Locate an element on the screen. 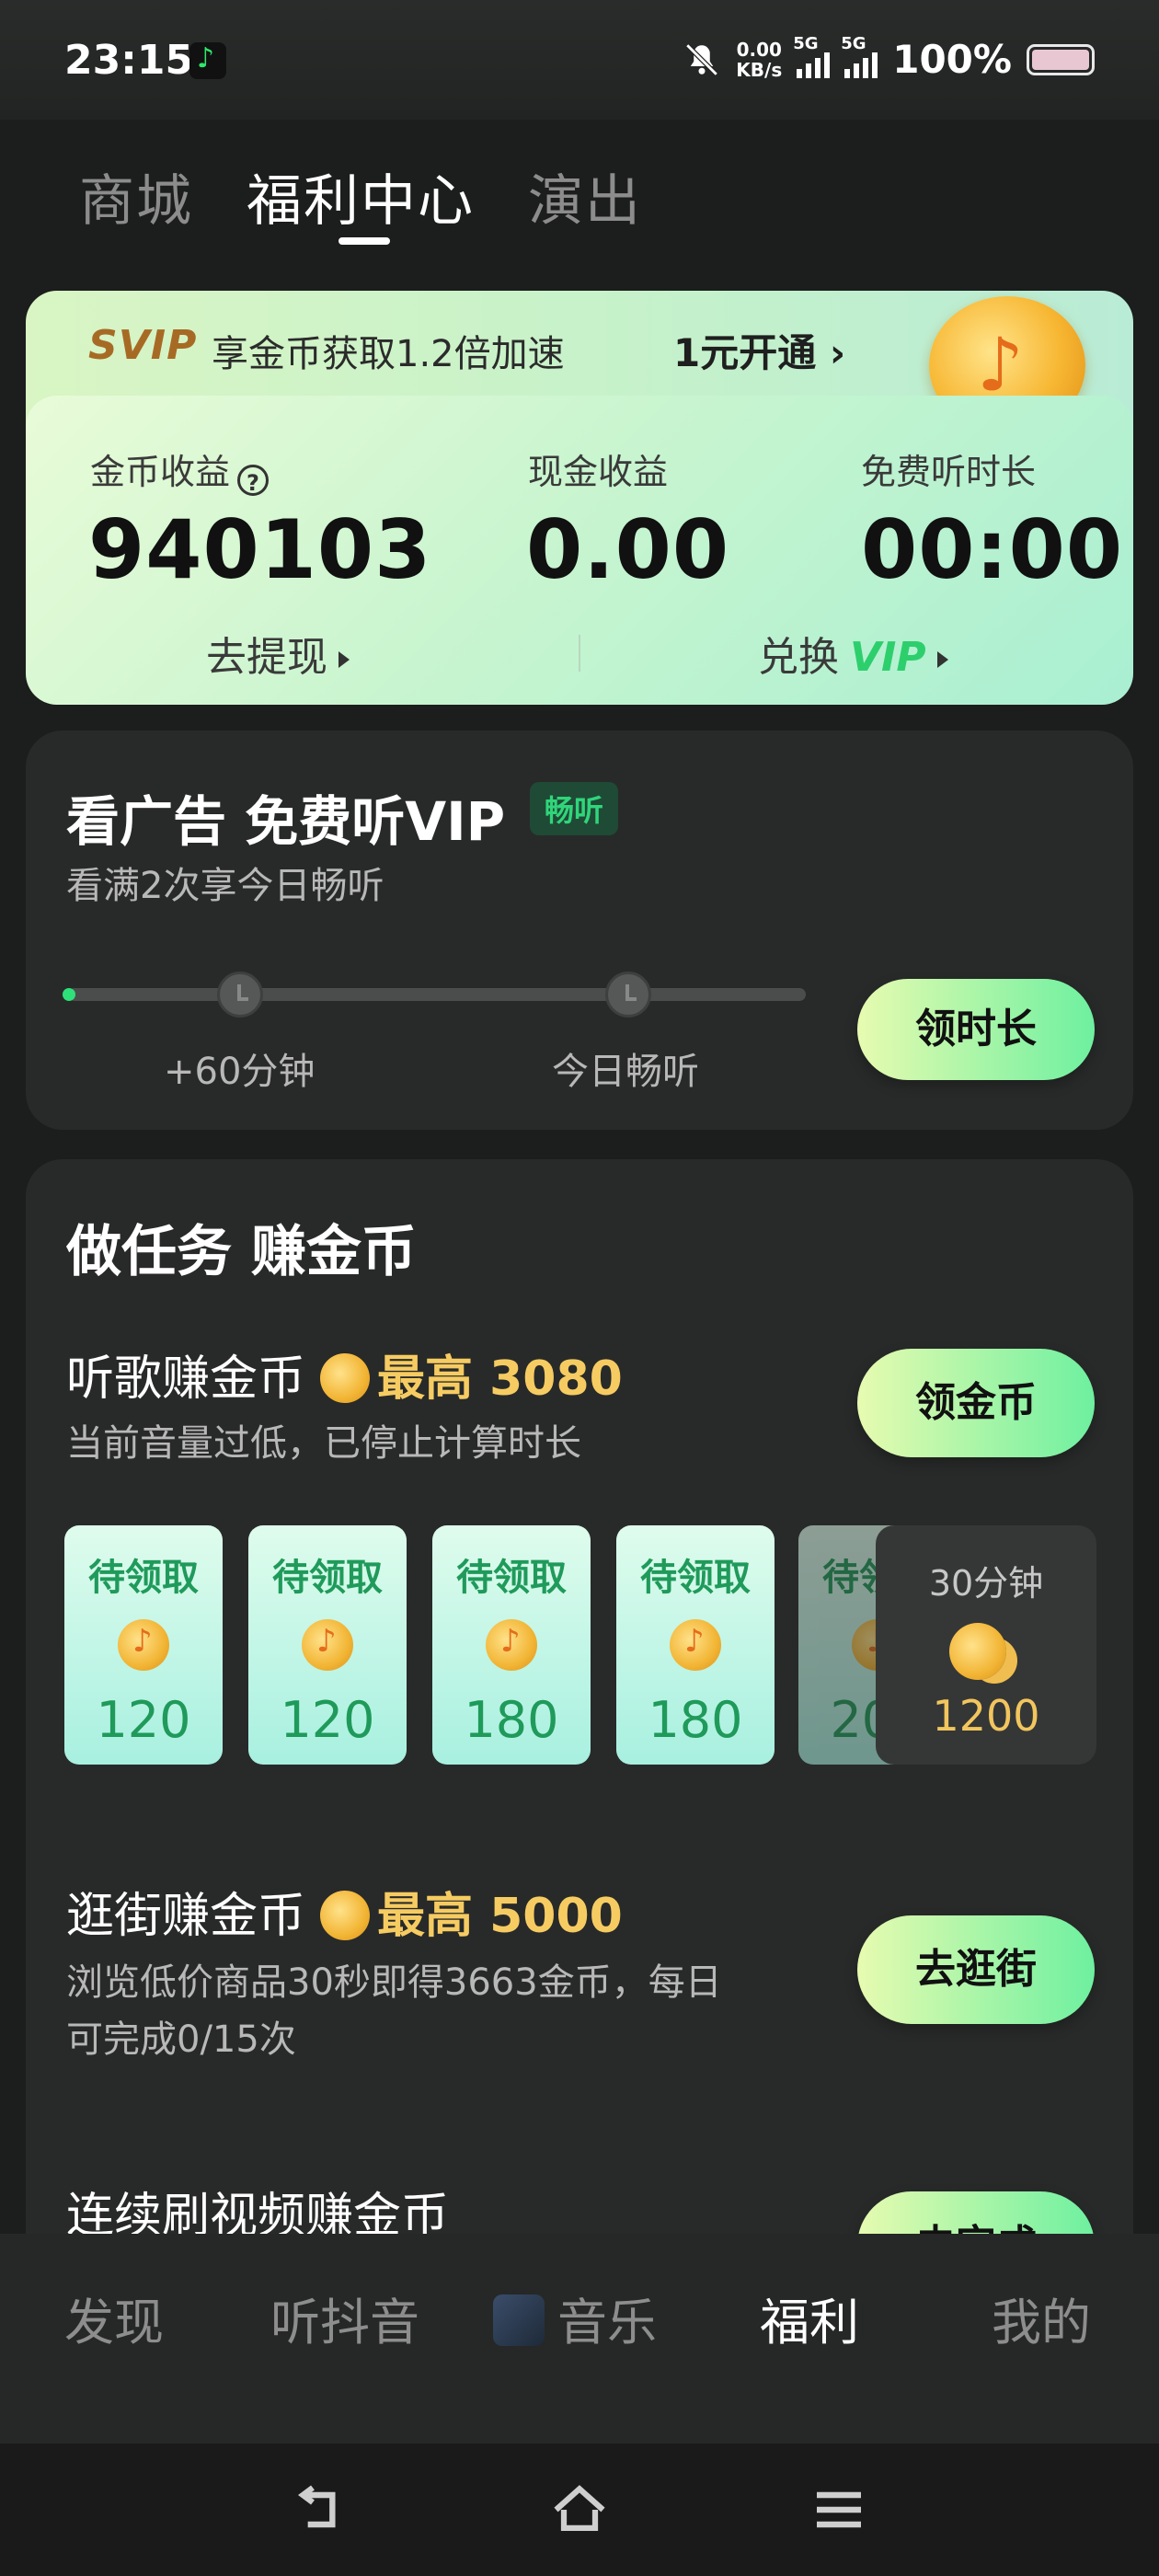 This screenshot has width=1159, height=2576. big-reward-amount: 1200 is located at coordinates (986, 1716).